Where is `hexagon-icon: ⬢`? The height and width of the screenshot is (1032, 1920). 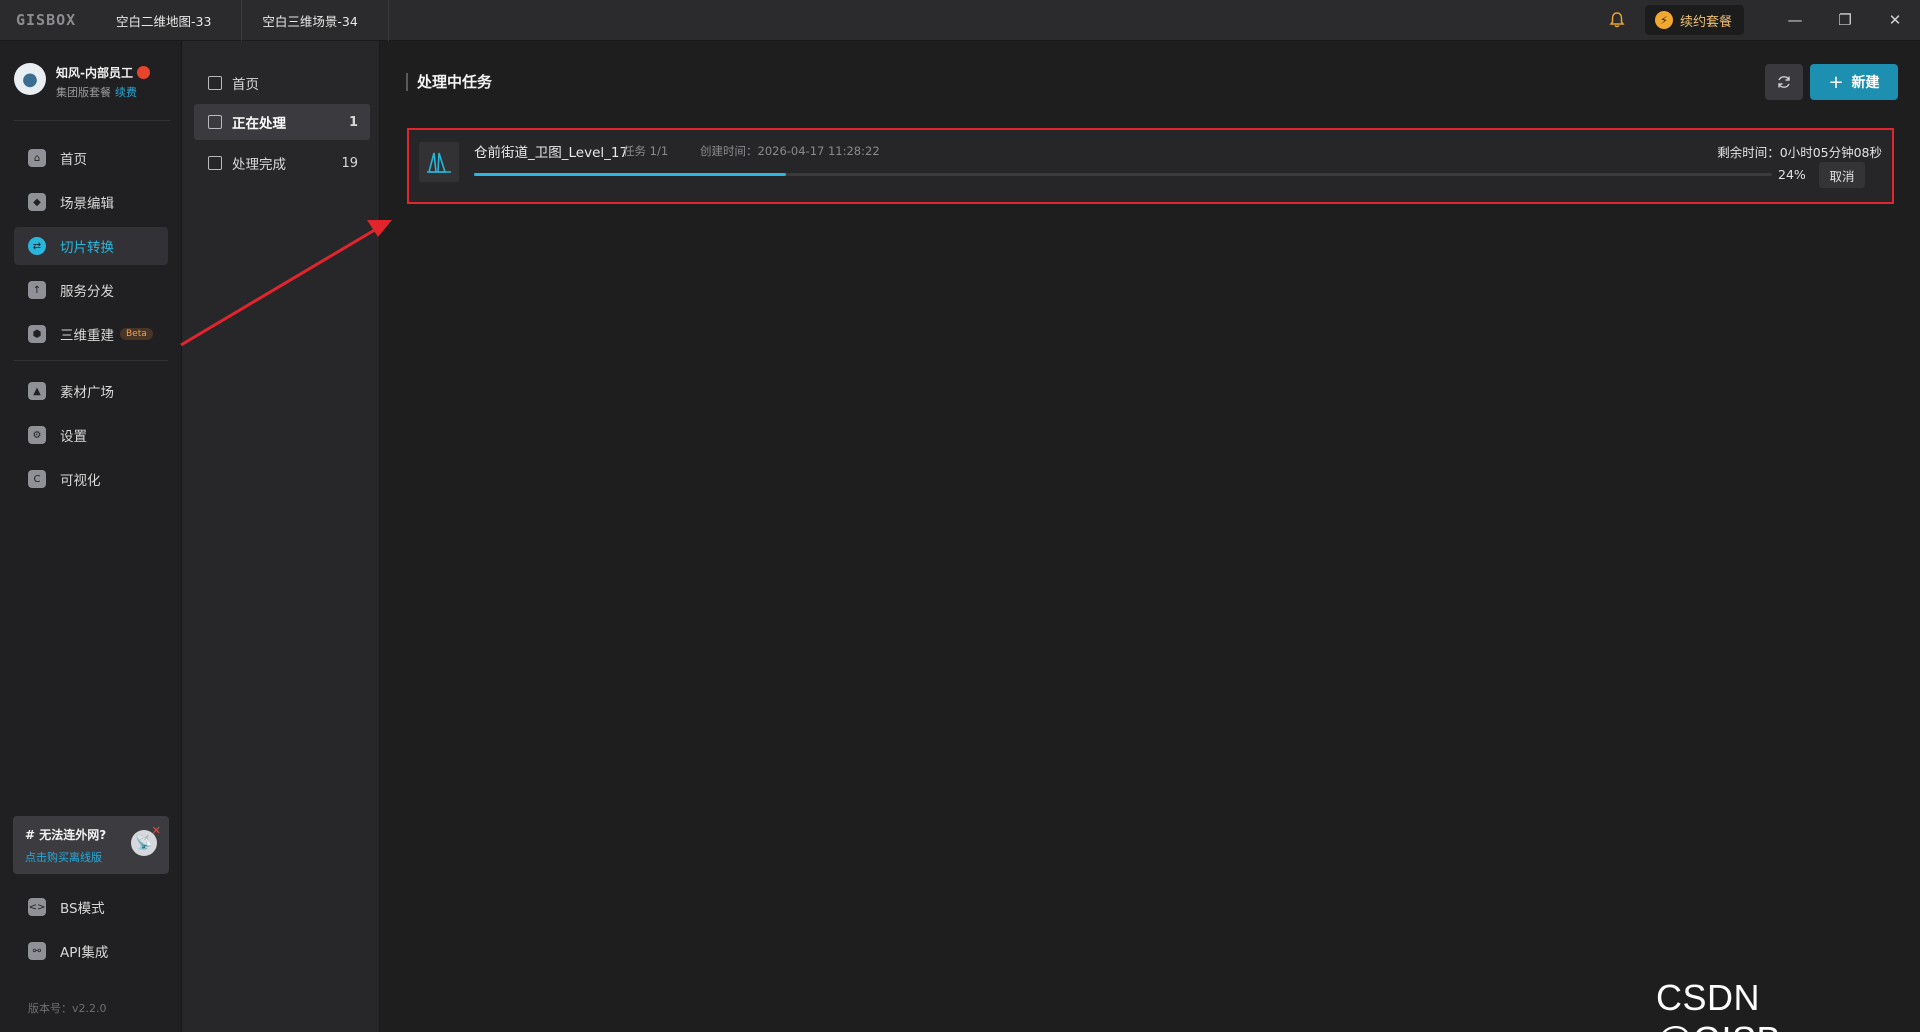
hexagon-icon: ⬢ is located at coordinates (37, 334).